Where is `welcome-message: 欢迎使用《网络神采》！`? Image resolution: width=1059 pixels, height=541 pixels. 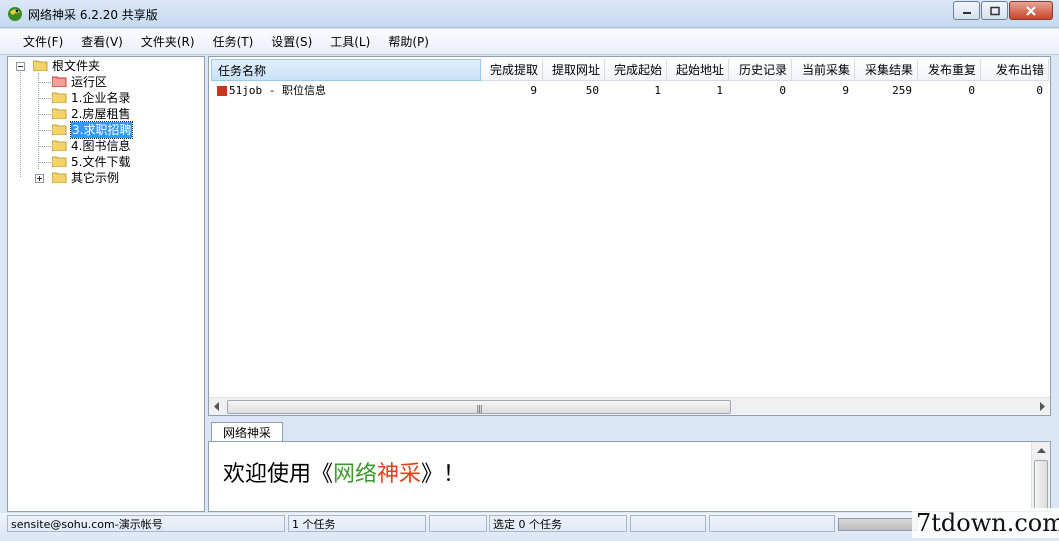 welcome-message: 欢迎使用《网络神采》！ is located at coordinates (344, 472).